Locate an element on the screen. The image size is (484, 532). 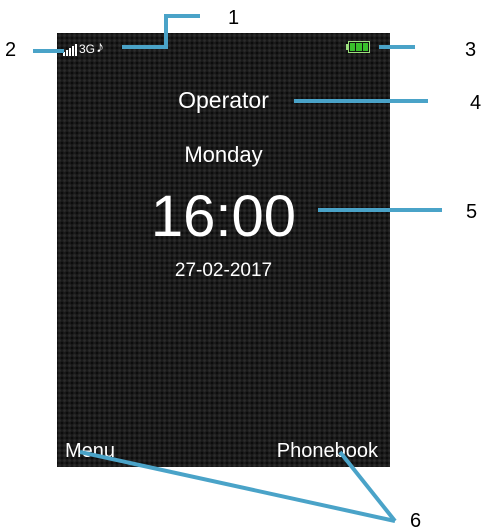
phonebook-softkey: Phonebook is located at coordinates (327, 451).